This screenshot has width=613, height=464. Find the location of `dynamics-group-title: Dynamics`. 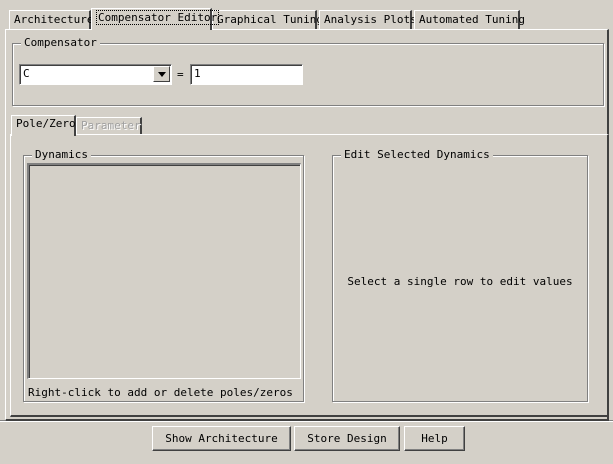

dynamics-group-title: Dynamics is located at coordinates (61, 155).